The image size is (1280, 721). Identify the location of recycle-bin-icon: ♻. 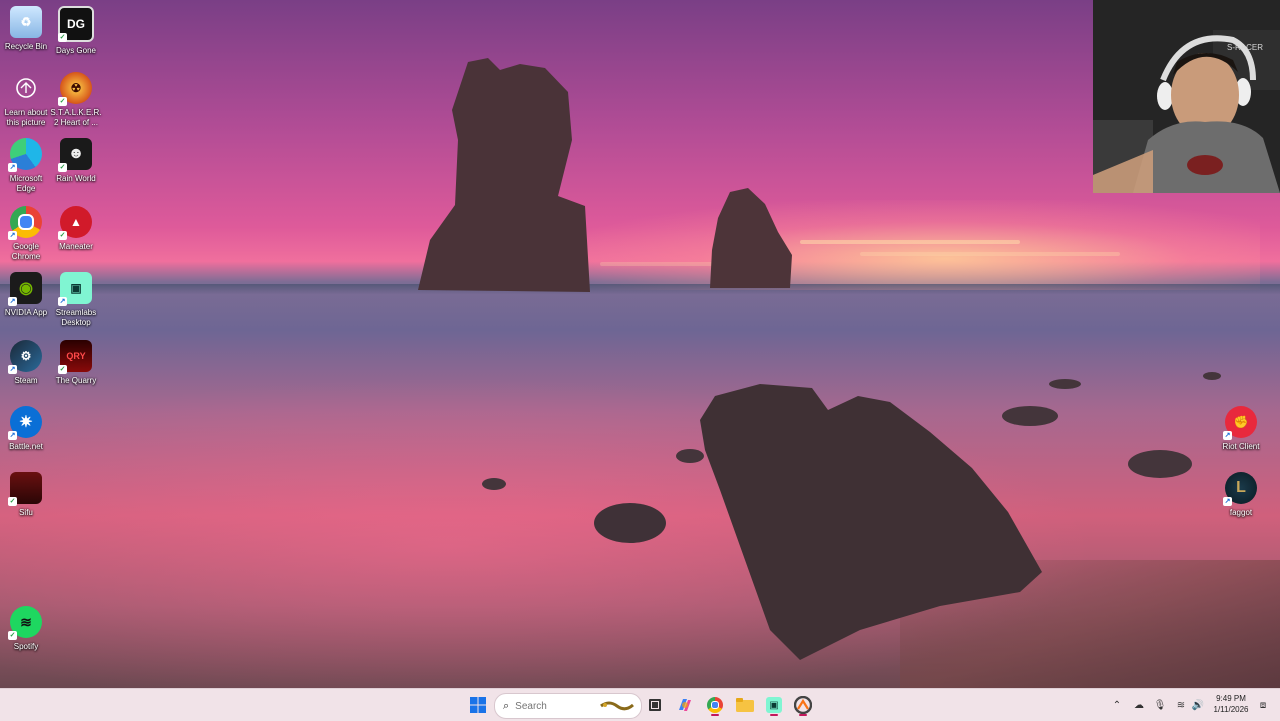
(26, 22).